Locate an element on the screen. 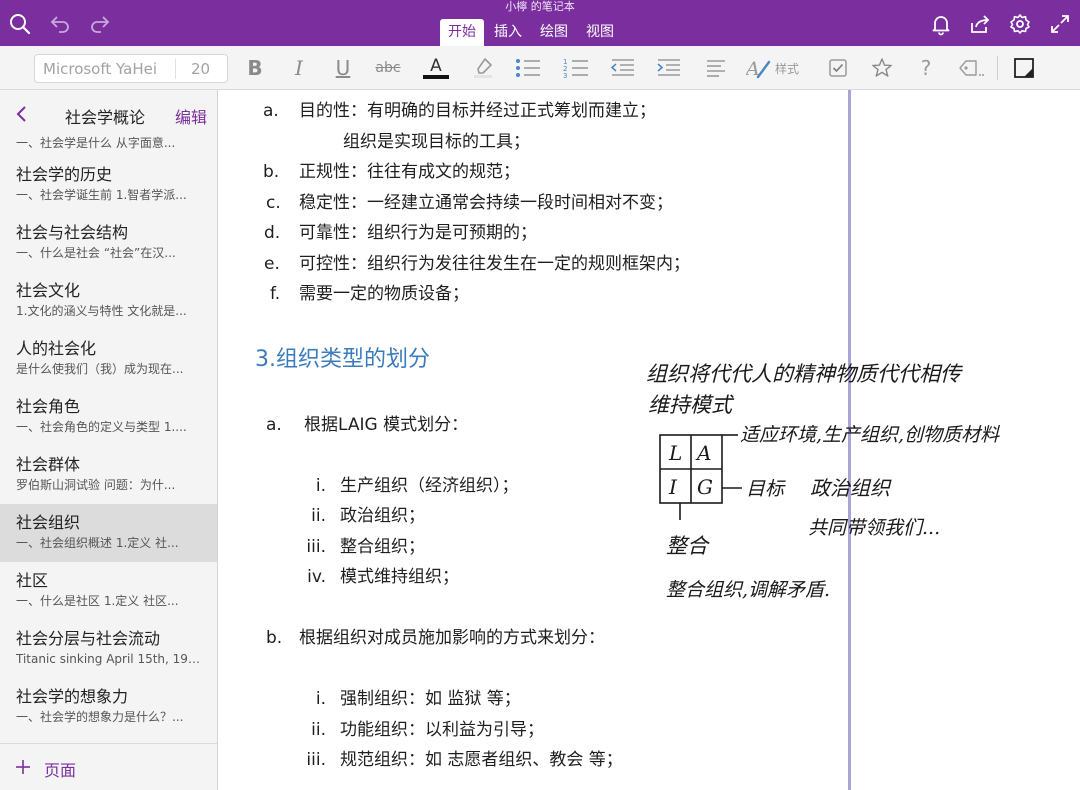 The width and height of the screenshot is (1080, 790). styles-label: 样式 is located at coordinates (787, 68).